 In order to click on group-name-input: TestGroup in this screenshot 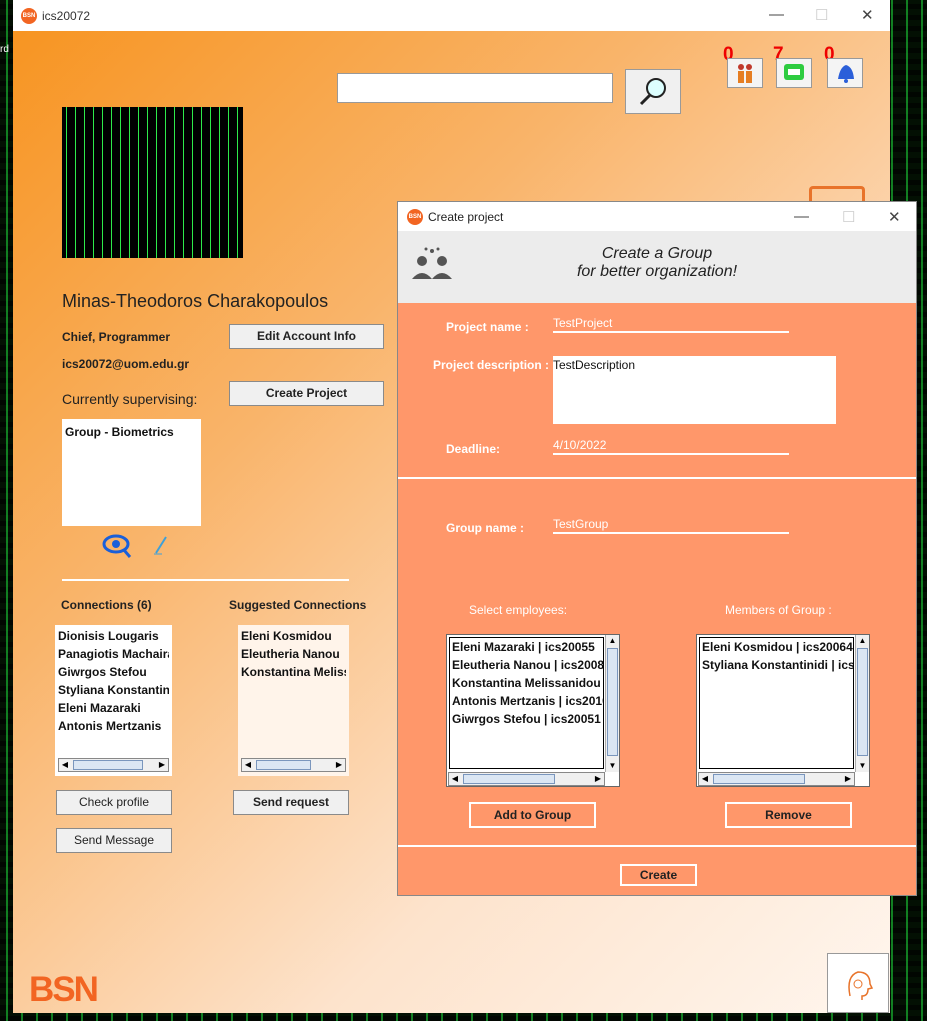, I will do `click(671, 525)`.